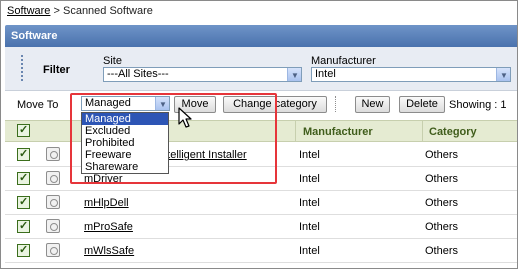  What do you see at coordinates (173, 138) in the screenshot?
I see `highlight-box` at bounding box center [173, 138].